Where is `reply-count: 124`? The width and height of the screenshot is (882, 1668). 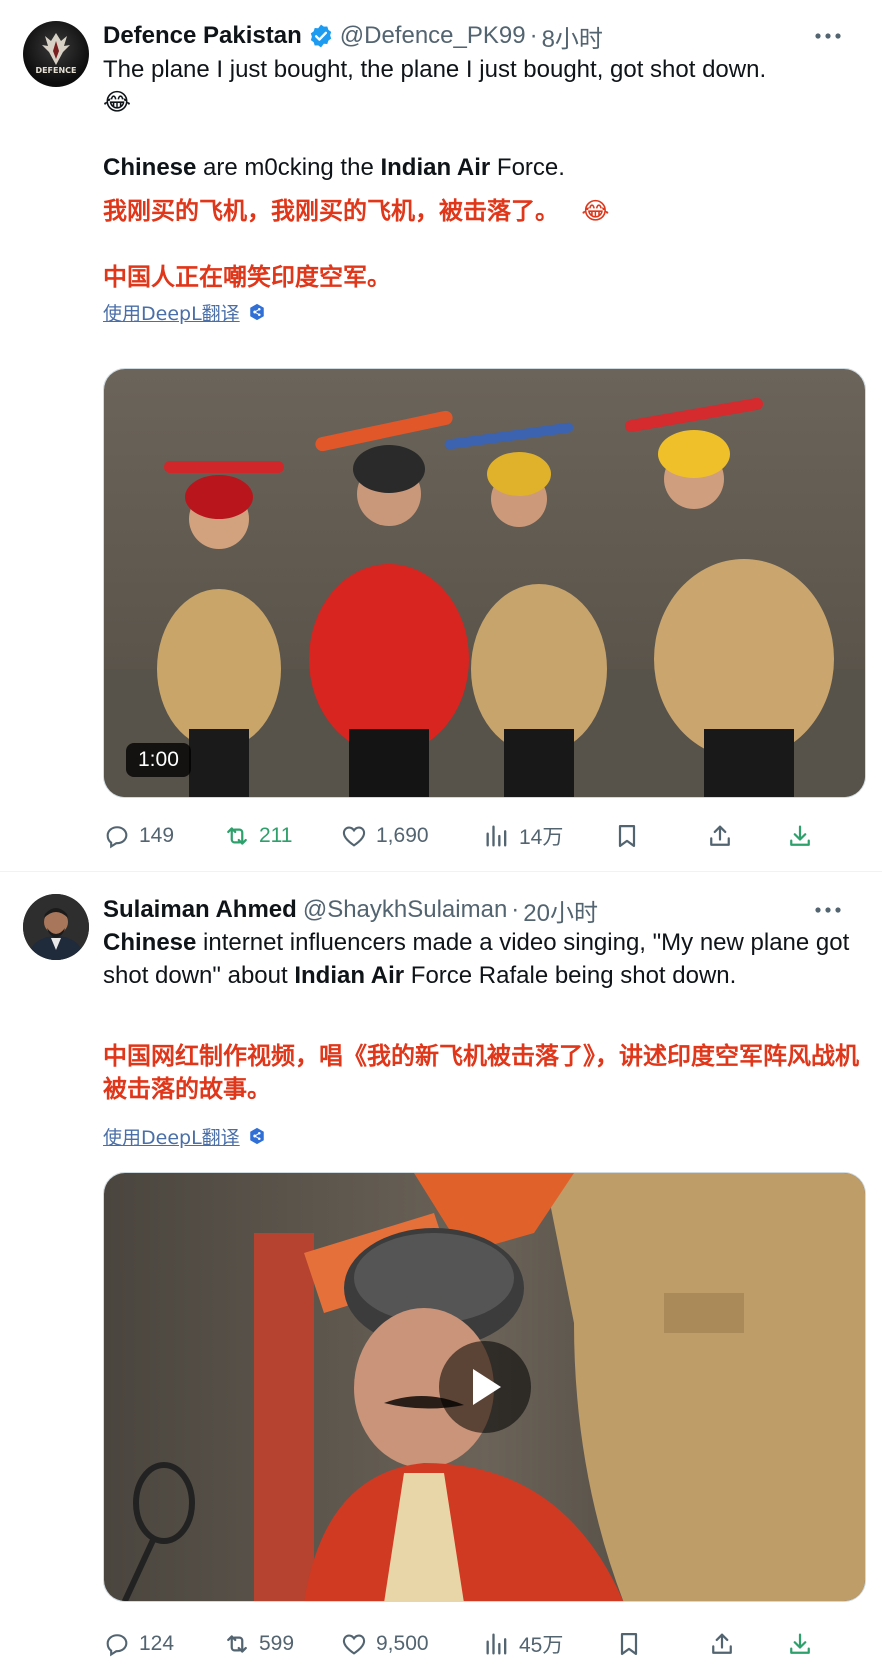 reply-count: 124 is located at coordinates (157, 1643).